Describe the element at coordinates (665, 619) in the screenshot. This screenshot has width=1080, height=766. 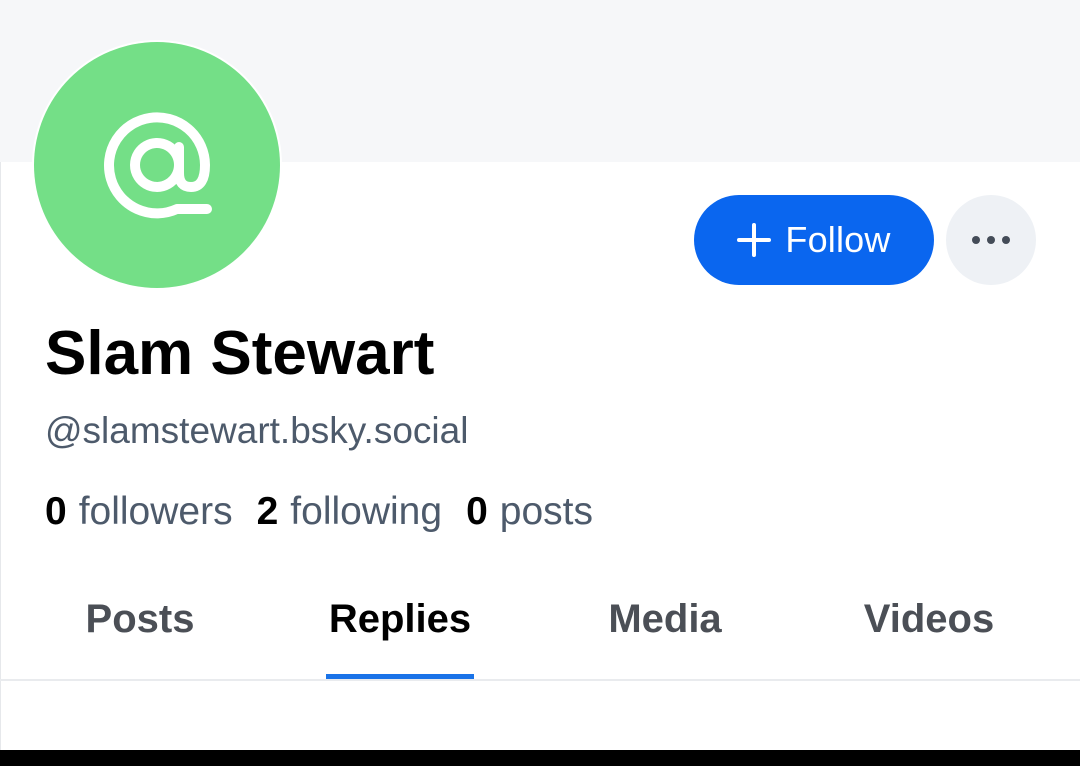
I see `tab-media-label: Media` at that location.